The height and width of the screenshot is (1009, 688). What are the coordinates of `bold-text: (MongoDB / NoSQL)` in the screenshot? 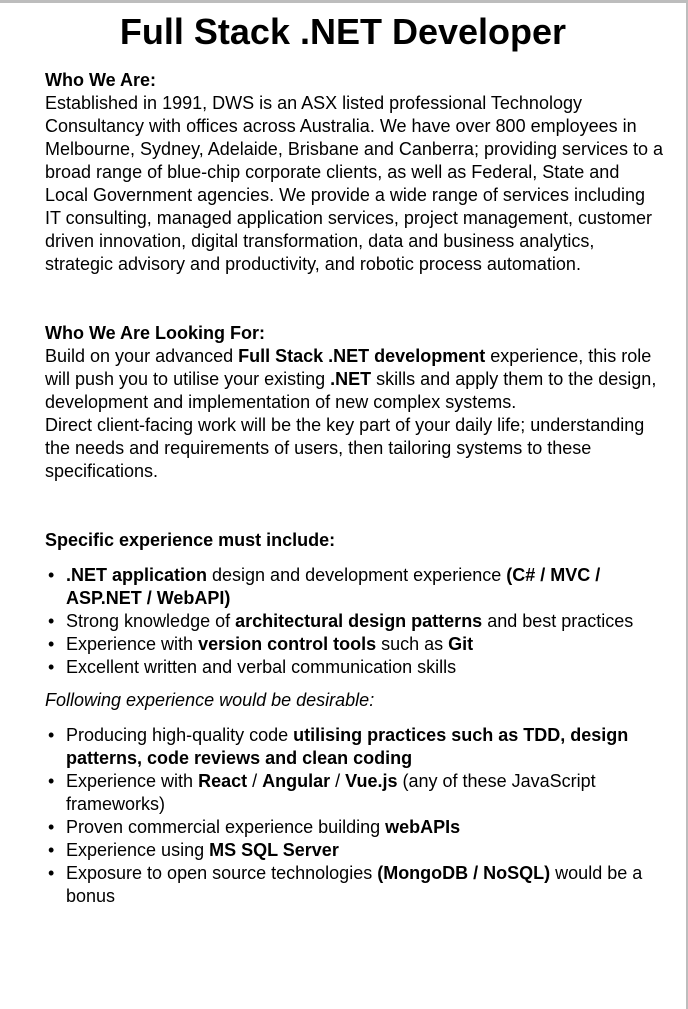 It's located at (464, 873).